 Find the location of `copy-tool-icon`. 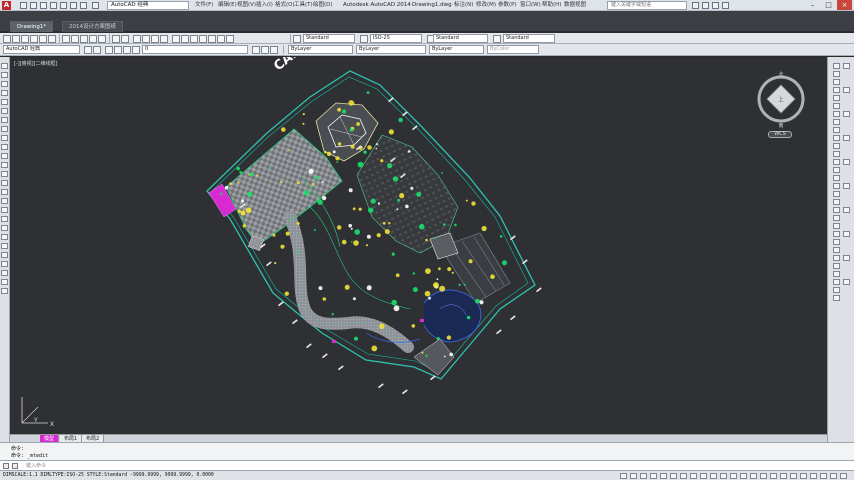

copy-tool-icon is located at coordinates (836, 74).